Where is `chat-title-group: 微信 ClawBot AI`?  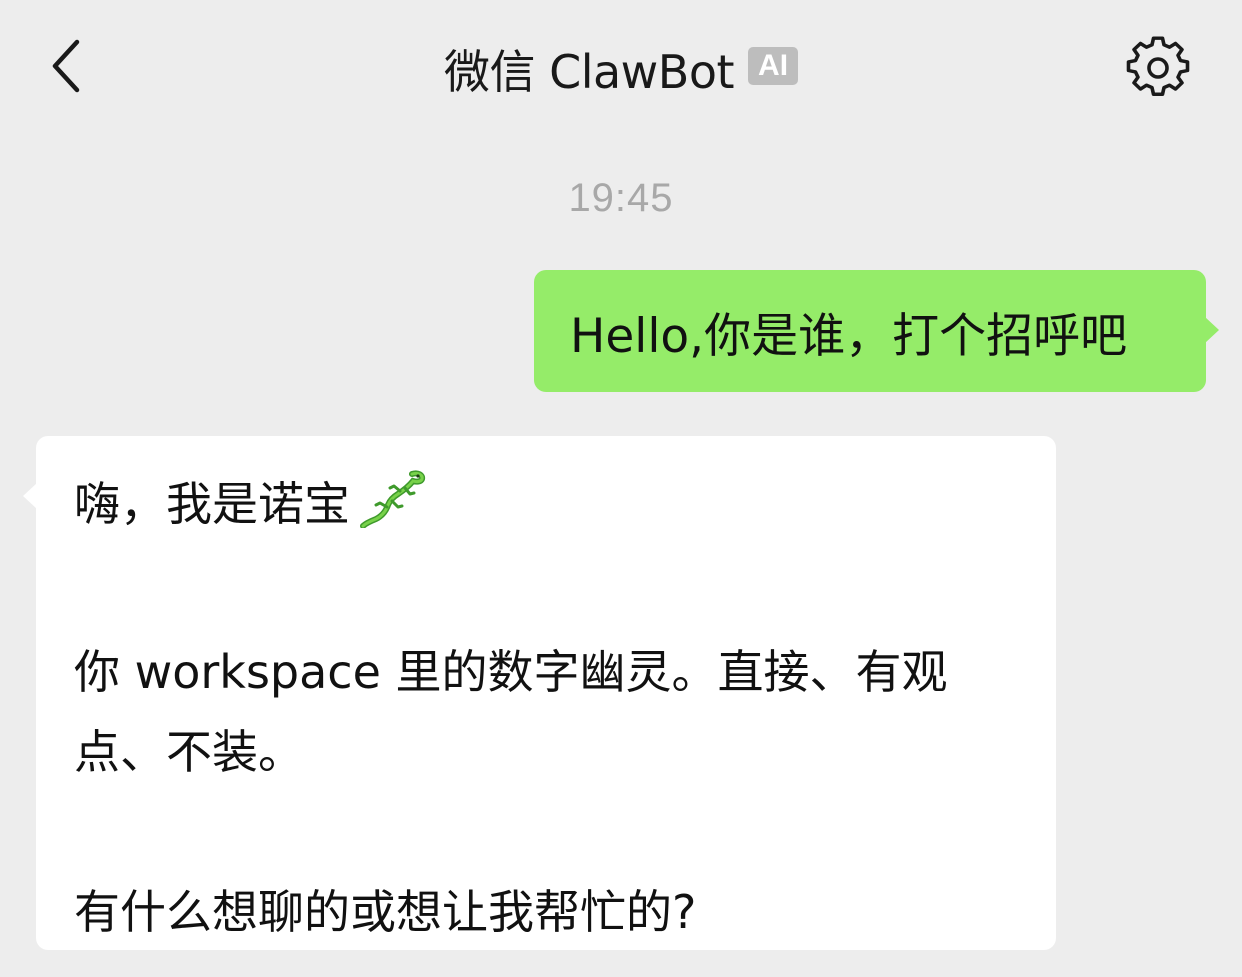 chat-title-group: 微信 ClawBot AI is located at coordinates (621, 69).